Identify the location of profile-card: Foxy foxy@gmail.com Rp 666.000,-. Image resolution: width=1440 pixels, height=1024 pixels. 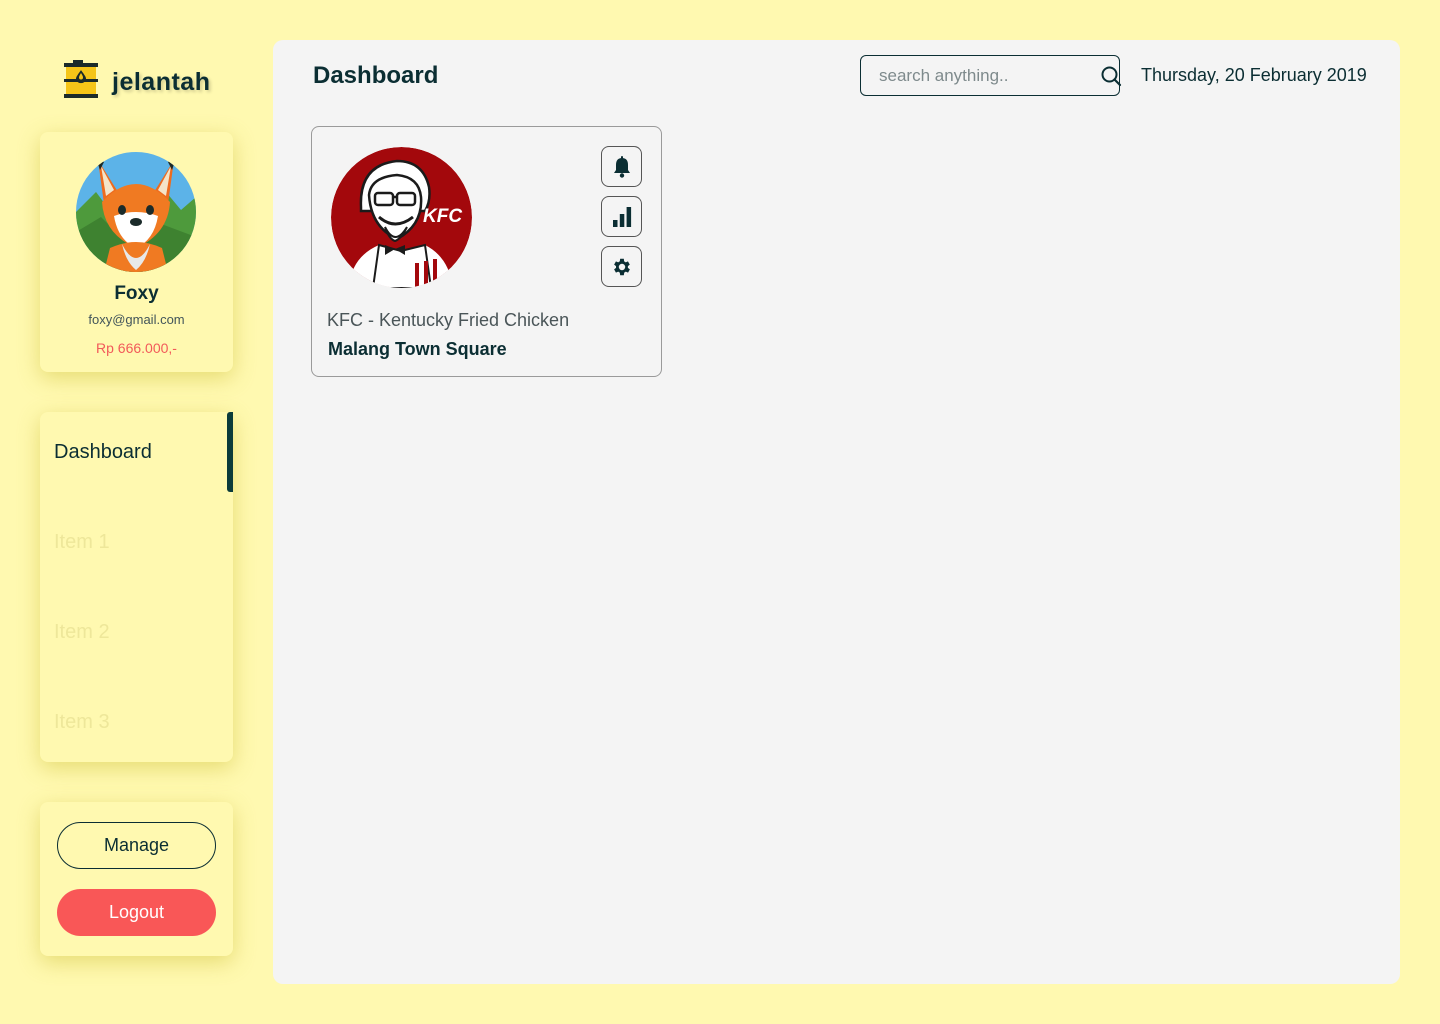
(136, 252).